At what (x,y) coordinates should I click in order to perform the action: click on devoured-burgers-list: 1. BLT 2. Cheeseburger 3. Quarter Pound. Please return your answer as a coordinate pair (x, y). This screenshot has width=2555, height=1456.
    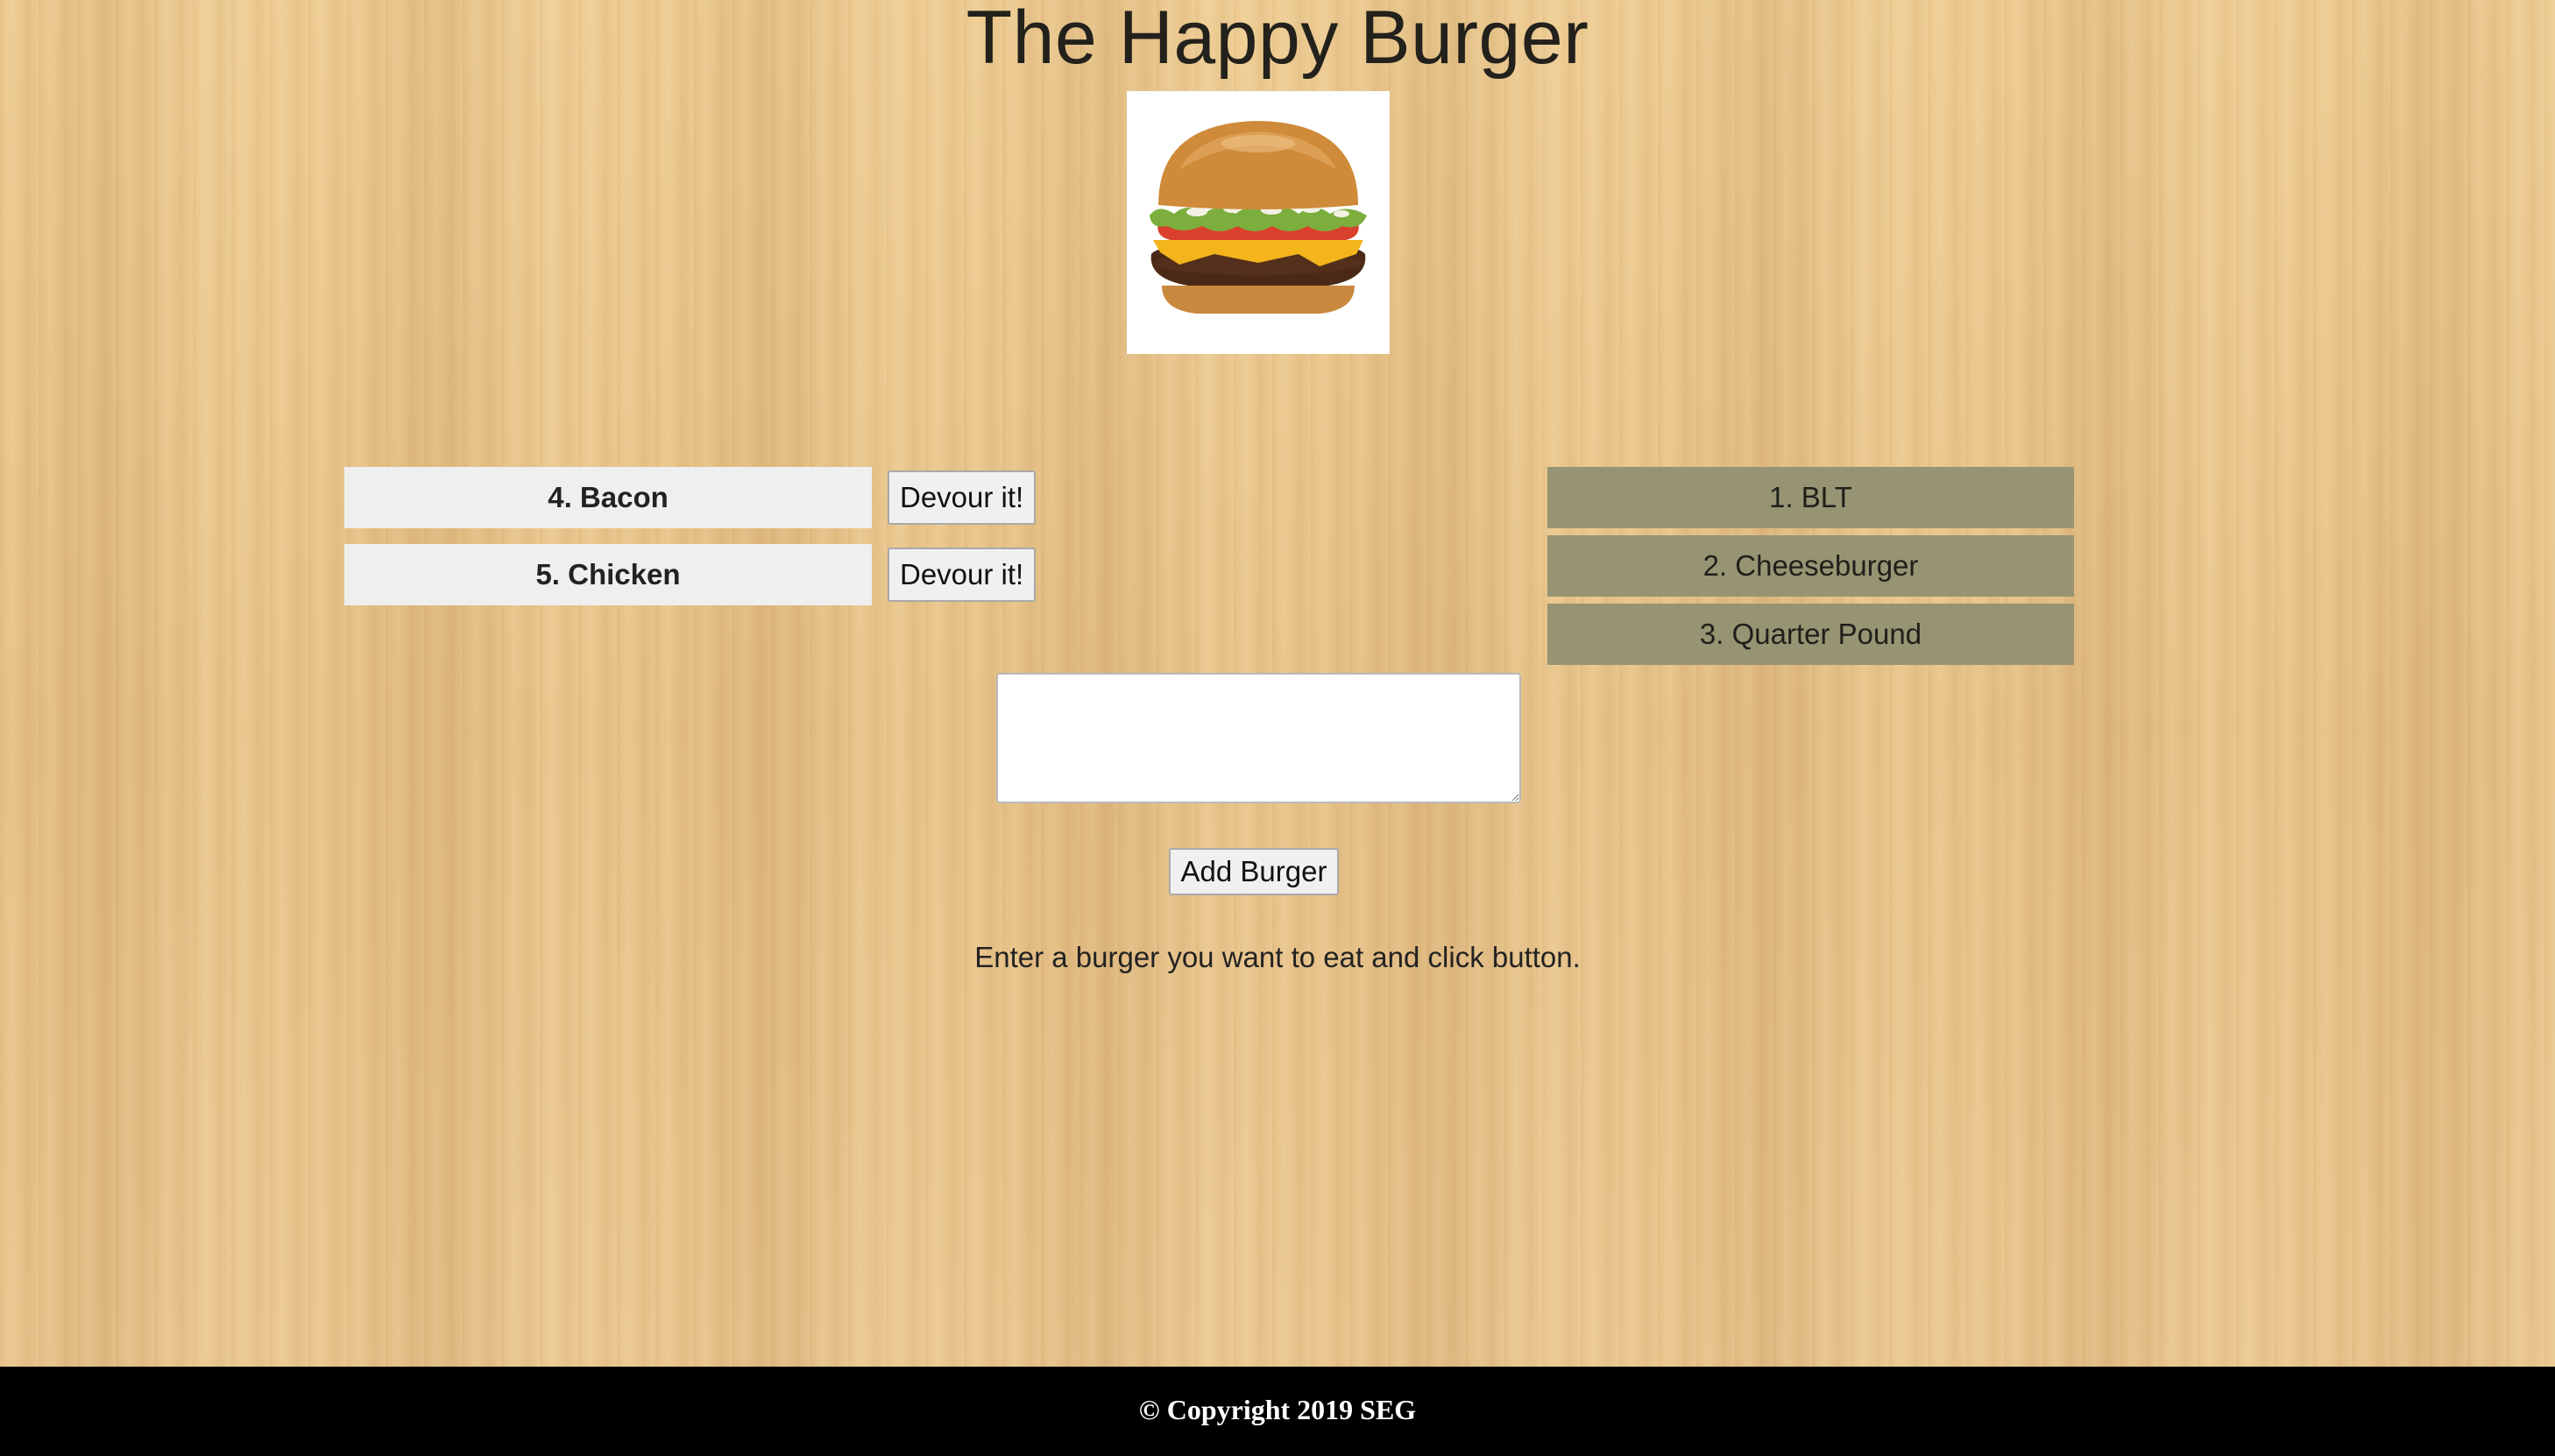
    Looking at the image, I should click on (1810, 569).